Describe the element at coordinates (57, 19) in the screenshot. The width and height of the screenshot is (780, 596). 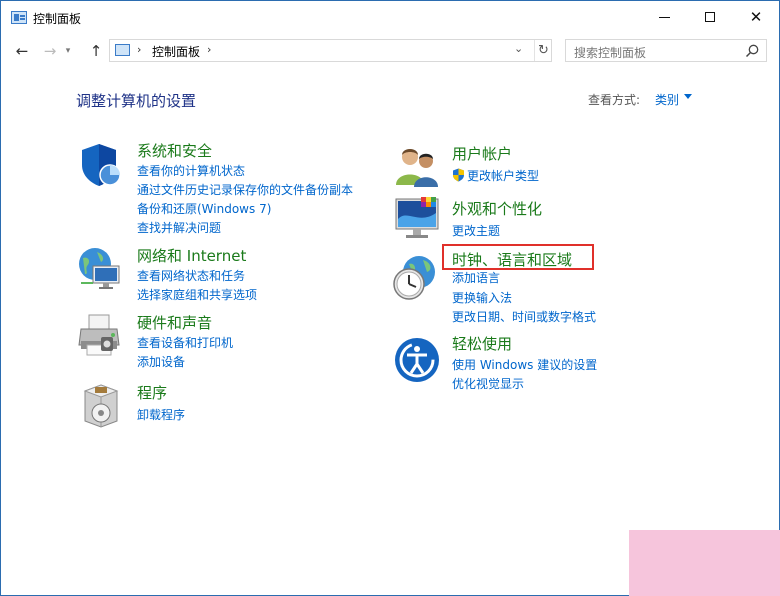
I see `window-title: 控制面板` at that location.